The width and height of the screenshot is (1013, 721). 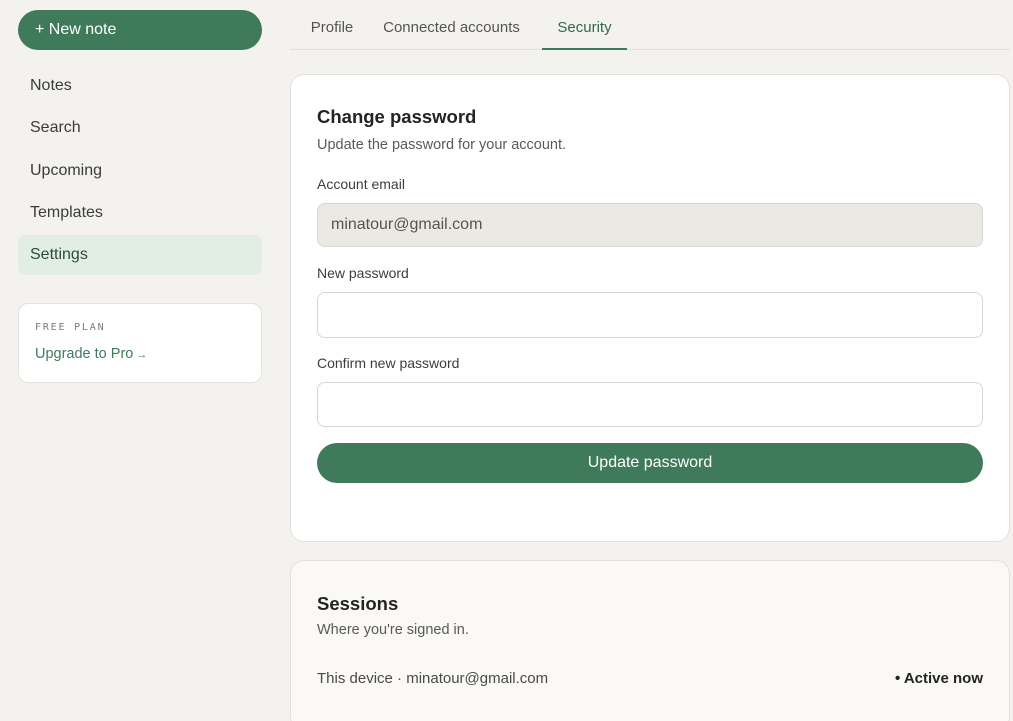 I want to click on arrow-right-icon: →, so click(x=142, y=355).